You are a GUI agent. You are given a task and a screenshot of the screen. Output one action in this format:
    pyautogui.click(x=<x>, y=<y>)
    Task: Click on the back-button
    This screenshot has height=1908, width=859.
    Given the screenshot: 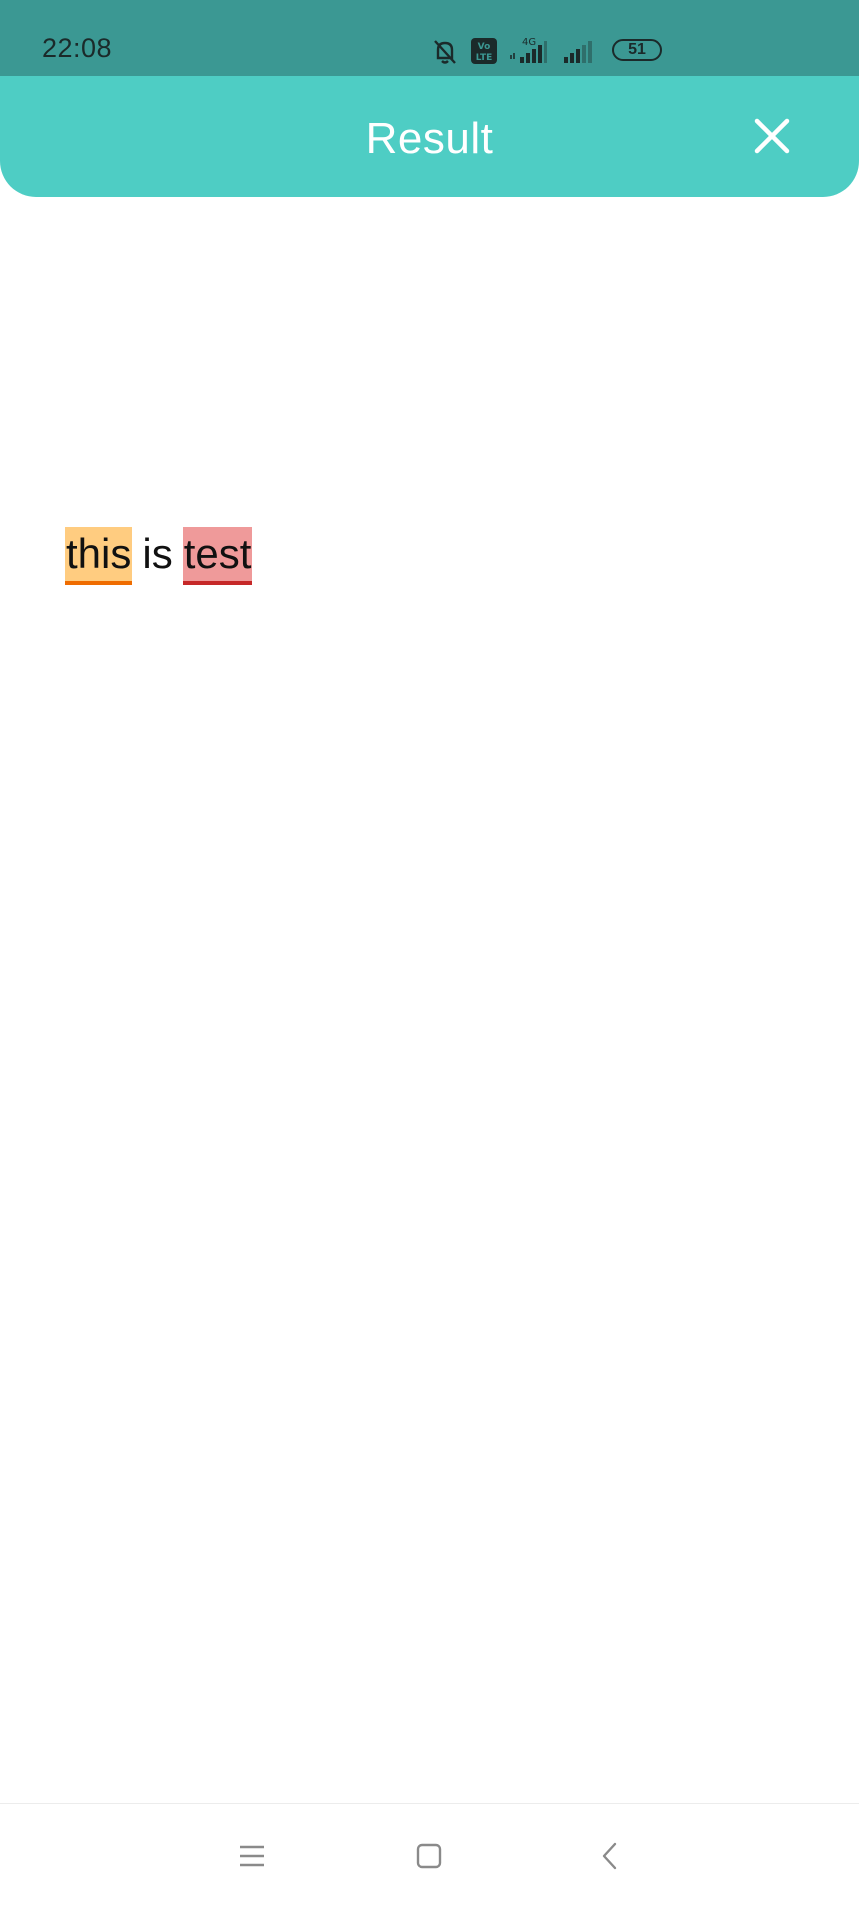 What is the action you would take?
    pyautogui.click(x=610, y=1856)
    